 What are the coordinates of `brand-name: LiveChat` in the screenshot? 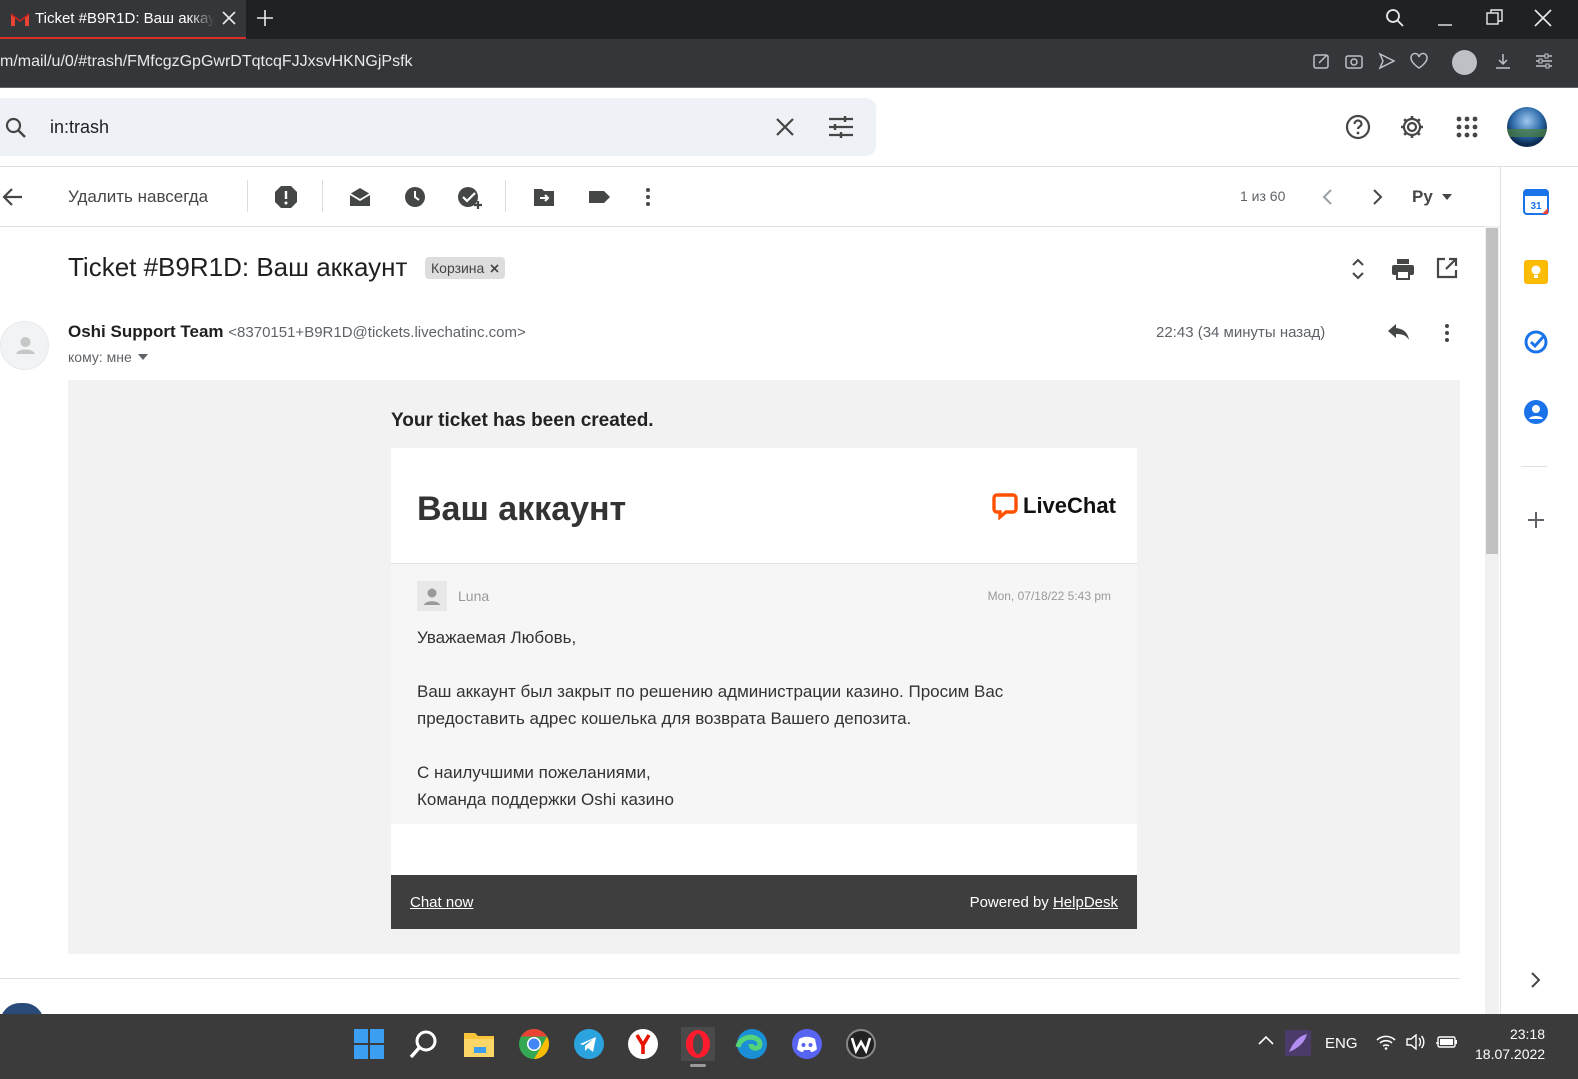 It's located at (1069, 505).